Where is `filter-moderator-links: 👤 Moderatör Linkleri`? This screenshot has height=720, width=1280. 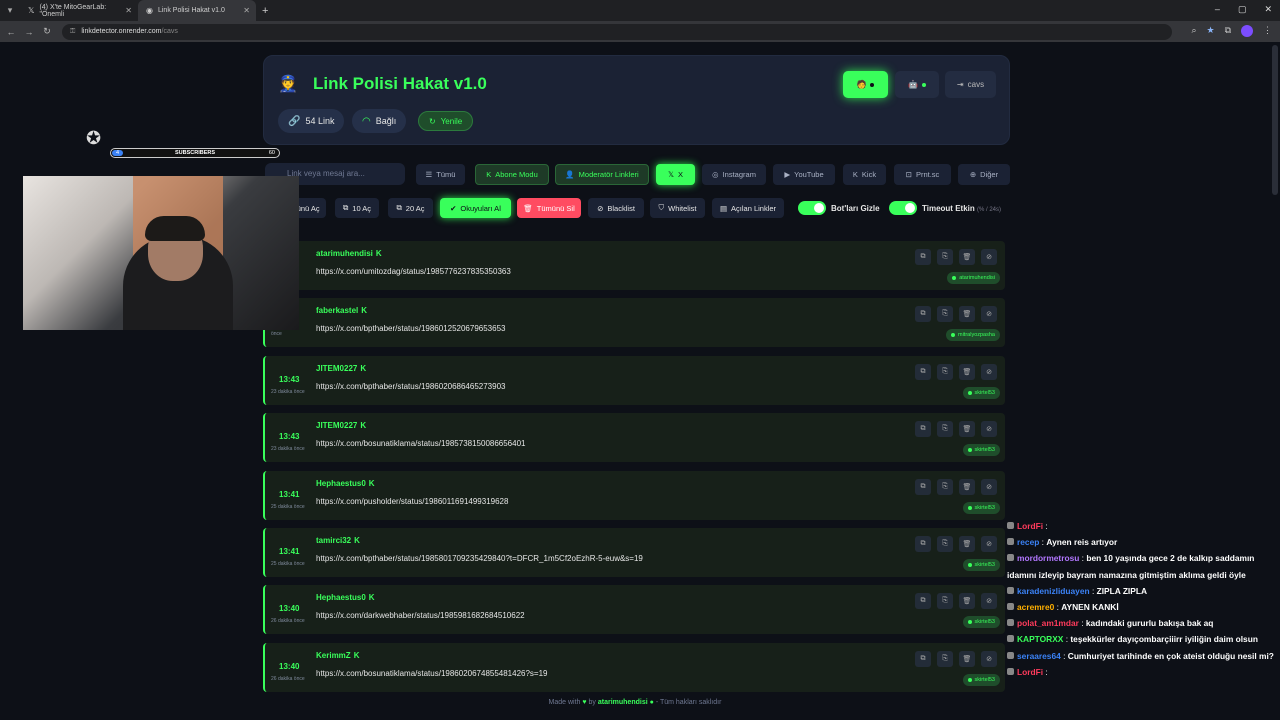 filter-moderator-links: 👤 Moderatör Linkleri is located at coordinates (602, 174).